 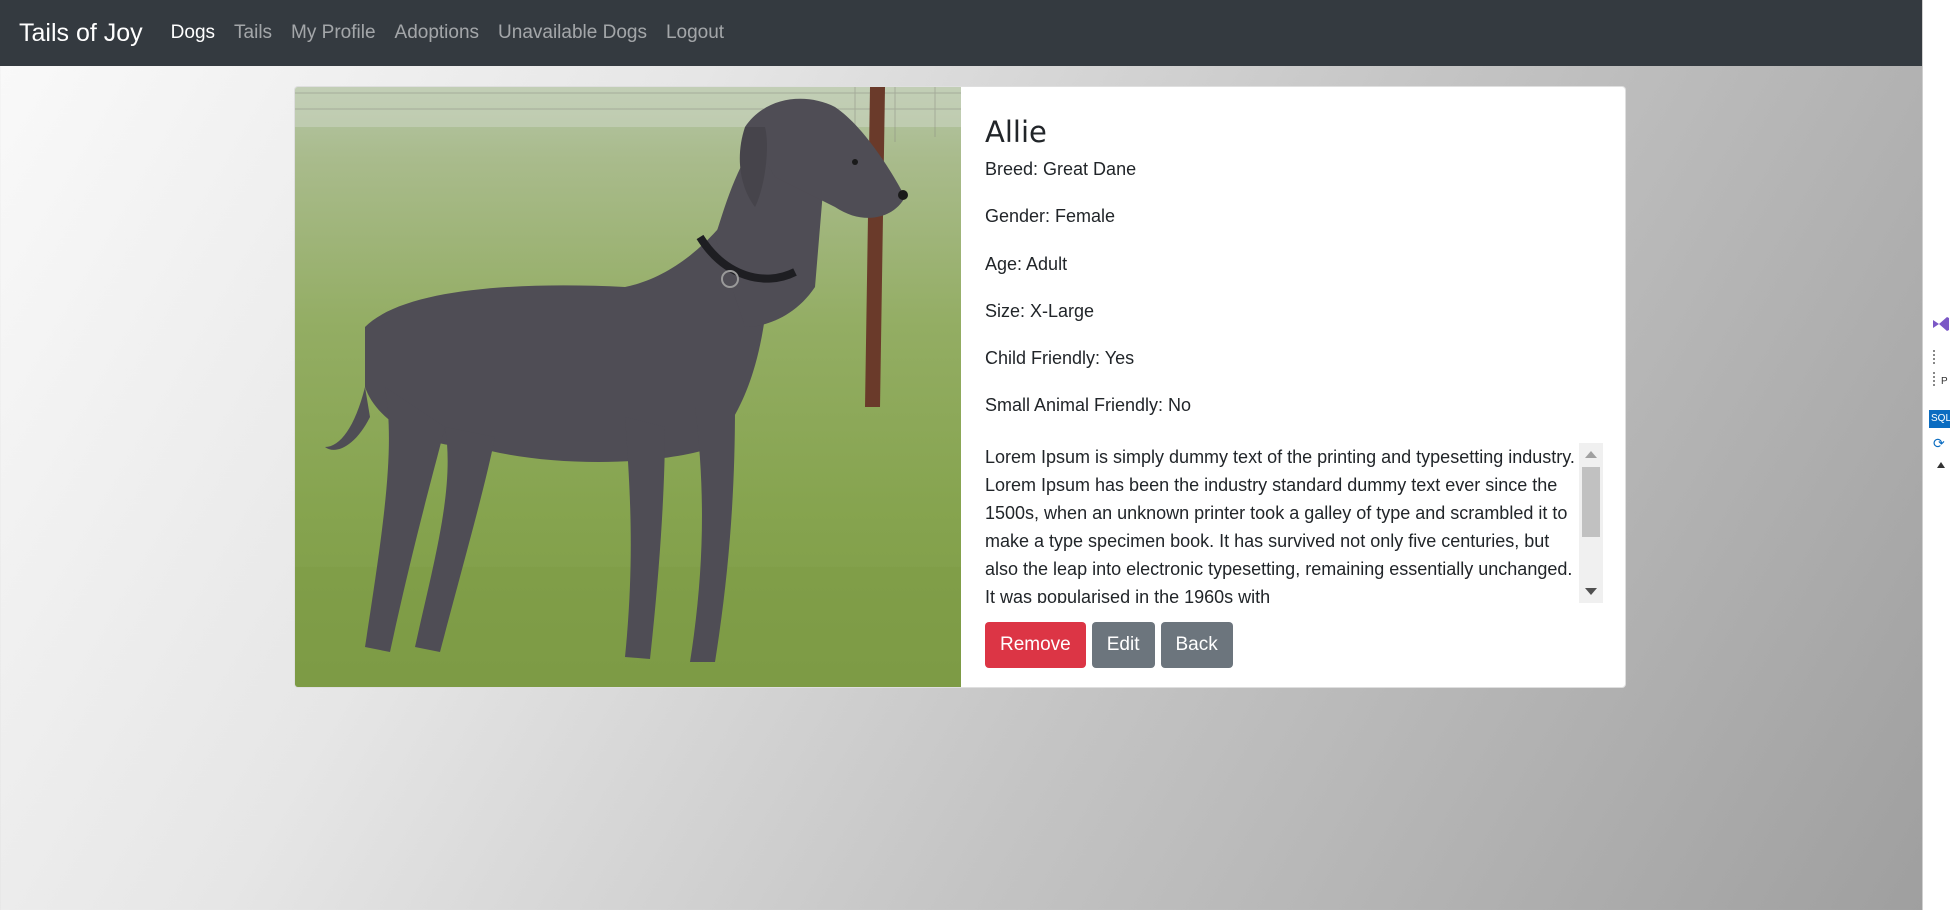 I want to click on scroll-up-arrow-icon, so click(x=1591, y=454).